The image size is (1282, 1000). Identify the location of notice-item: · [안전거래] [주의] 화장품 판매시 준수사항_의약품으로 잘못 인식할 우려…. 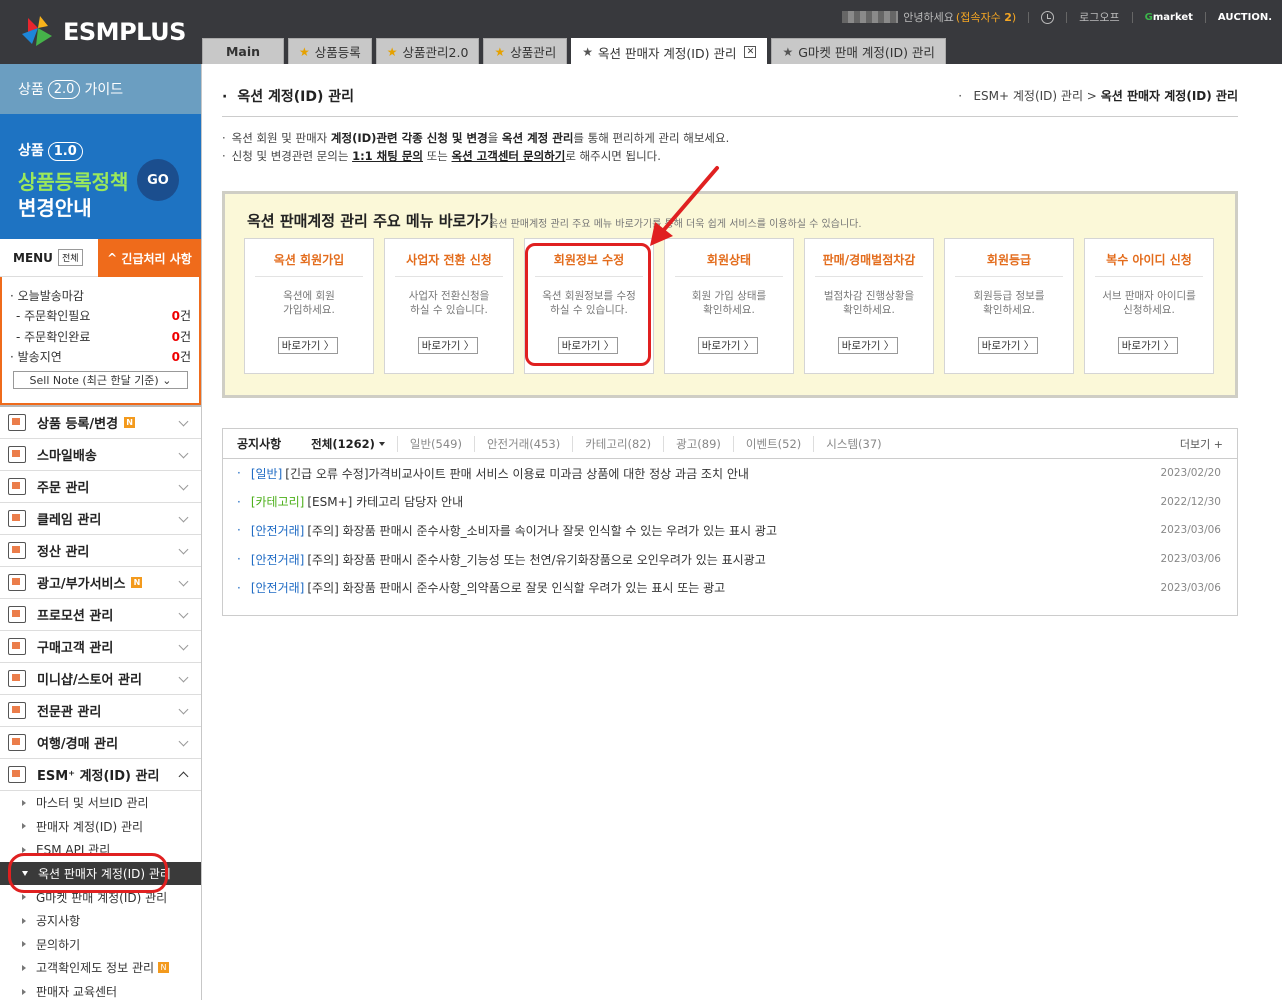
(730, 587).